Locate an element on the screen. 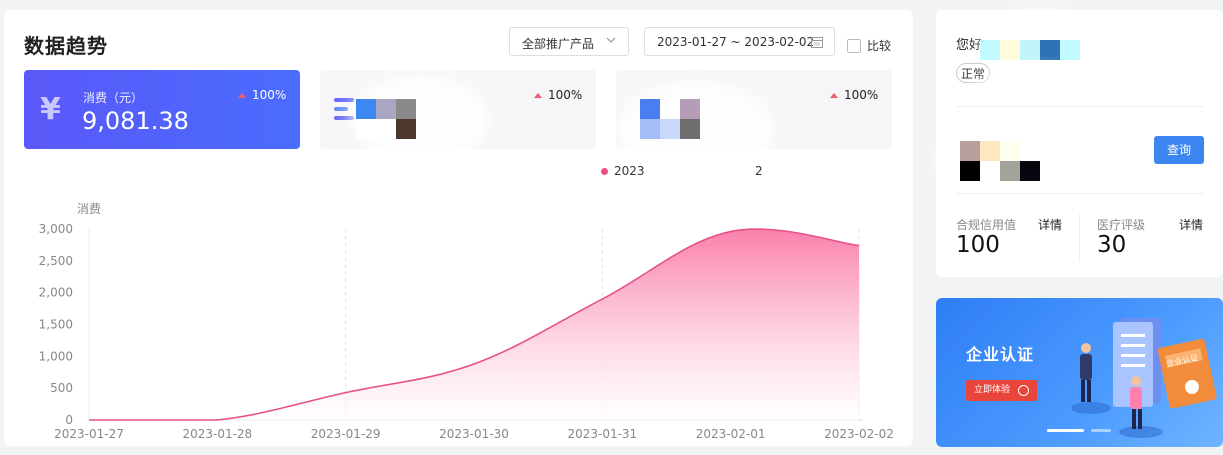 This screenshot has height=455, width=1223. compliance-value: 100 is located at coordinates (978, 245).